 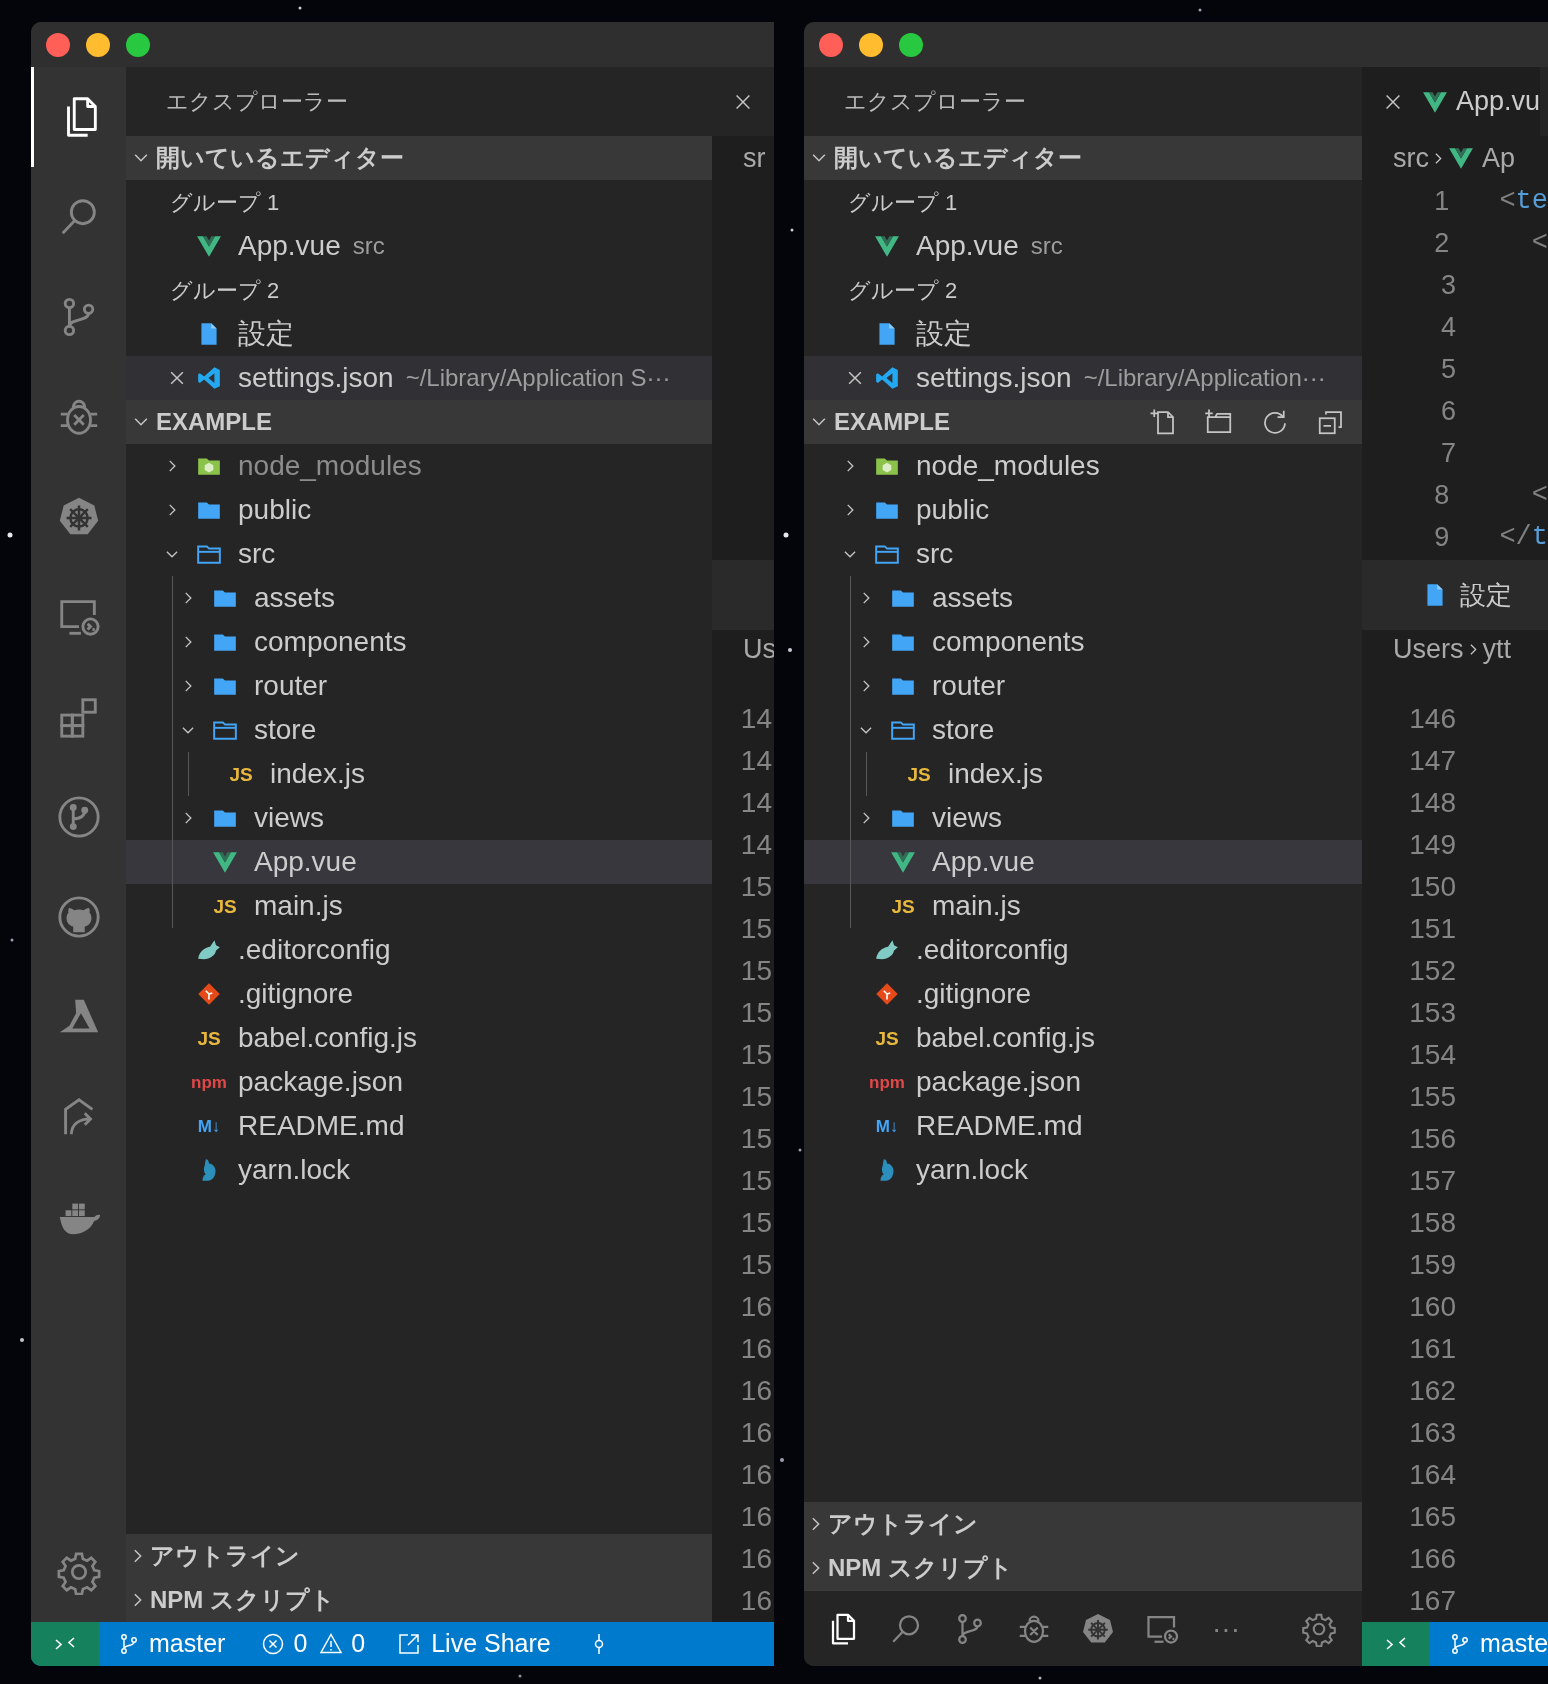 What do you see at coordinates (1451, 101) in the screenshot?
I see `editor-tab: App.vu` at bounding box center [1451, 101].